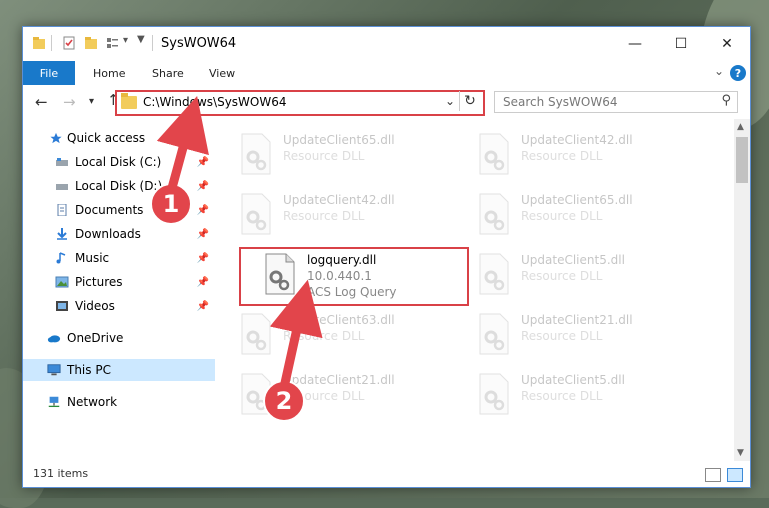  What do you see at coordinates (450, 101) in the screenshot?
I see `address-dropdown-icon: ⌄` at bounding box center [450, 101].